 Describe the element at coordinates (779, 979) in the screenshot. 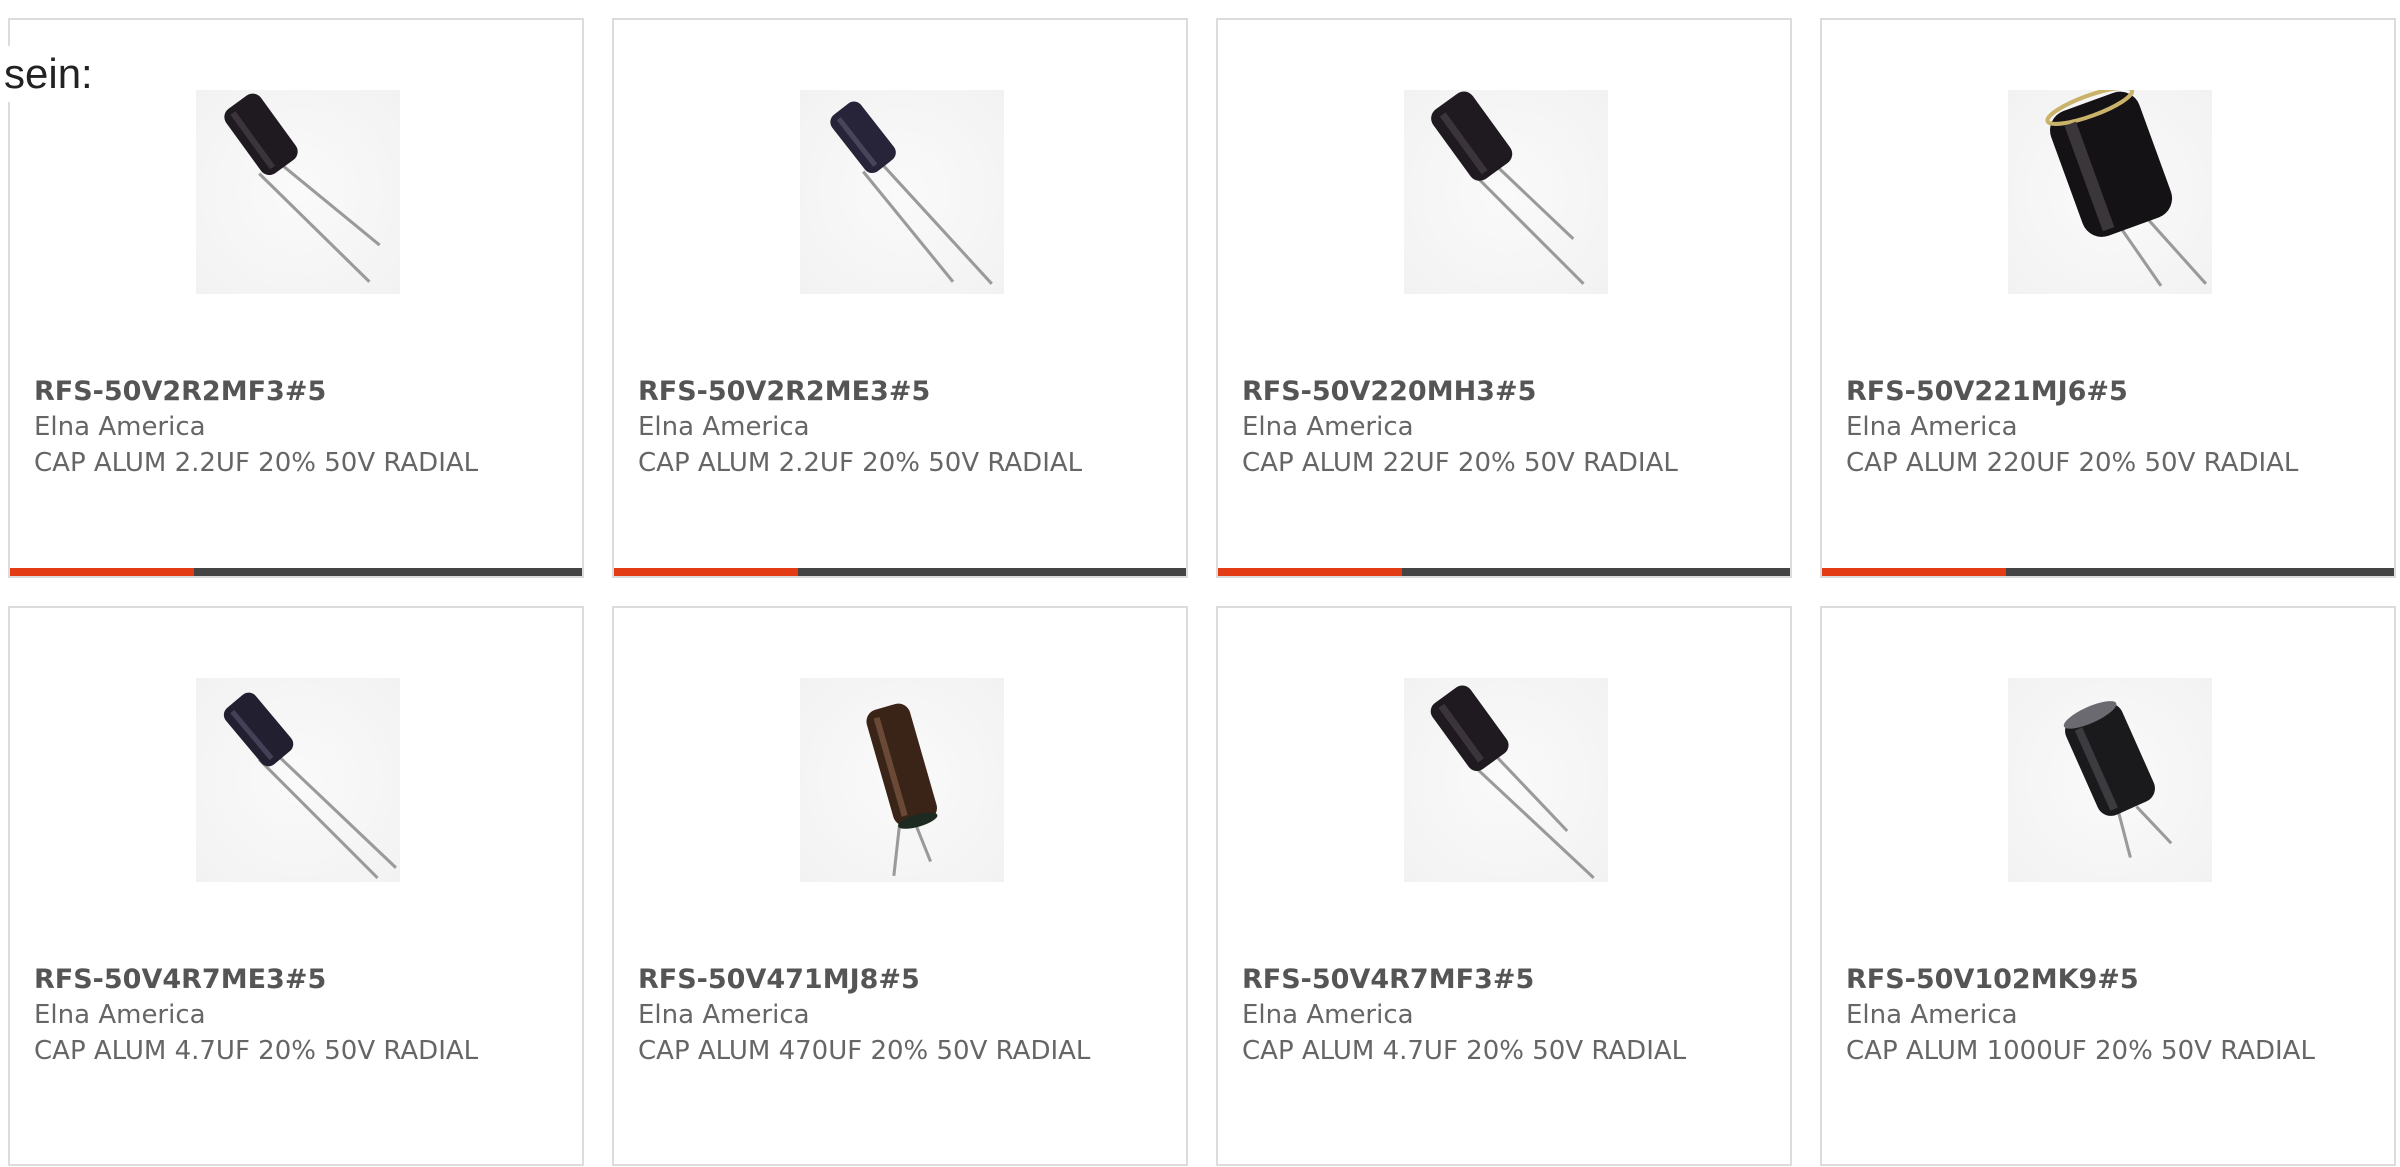

I see `part-number: RFS-50V471MJ8#5` at that location.